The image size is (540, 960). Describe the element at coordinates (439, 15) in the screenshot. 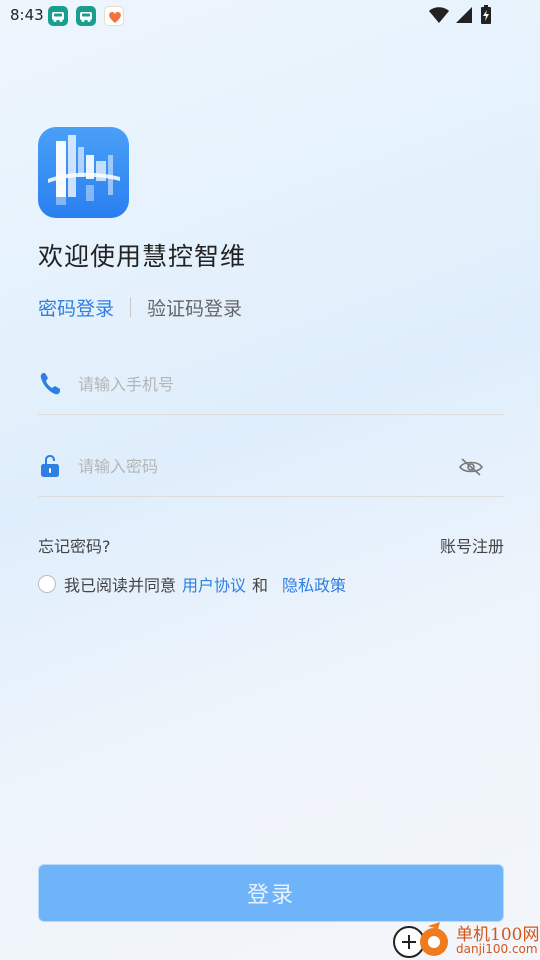

I see `wifi-icon` at that location.